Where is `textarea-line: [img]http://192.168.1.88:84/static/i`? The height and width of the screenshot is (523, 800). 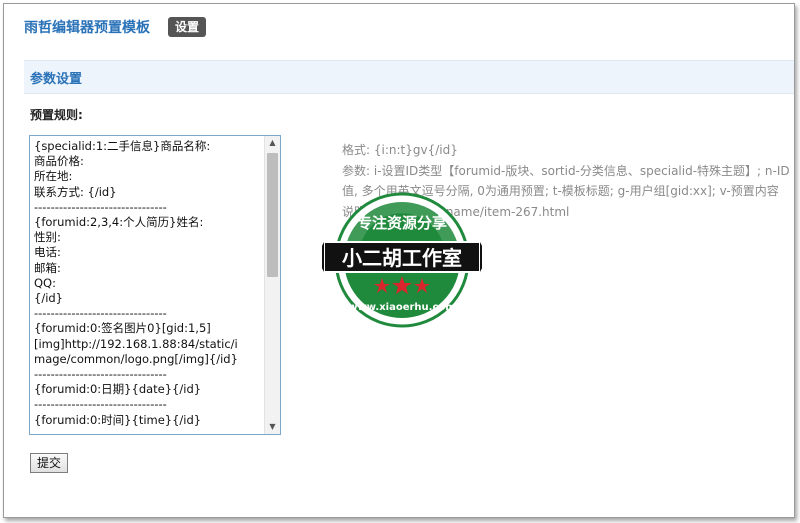
textarea-line: [img]http://192.168.1.88:84/static/i is located at coordinates (136, 343).